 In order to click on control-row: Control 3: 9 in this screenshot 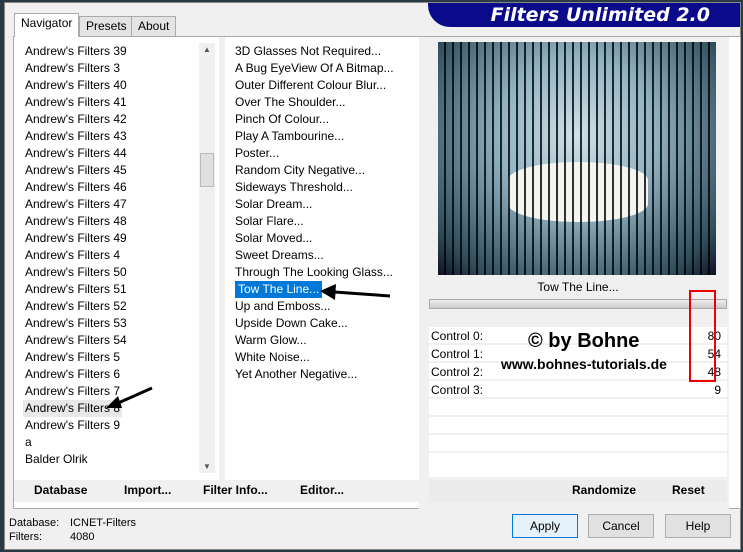, I will do `click(578, 390)`.